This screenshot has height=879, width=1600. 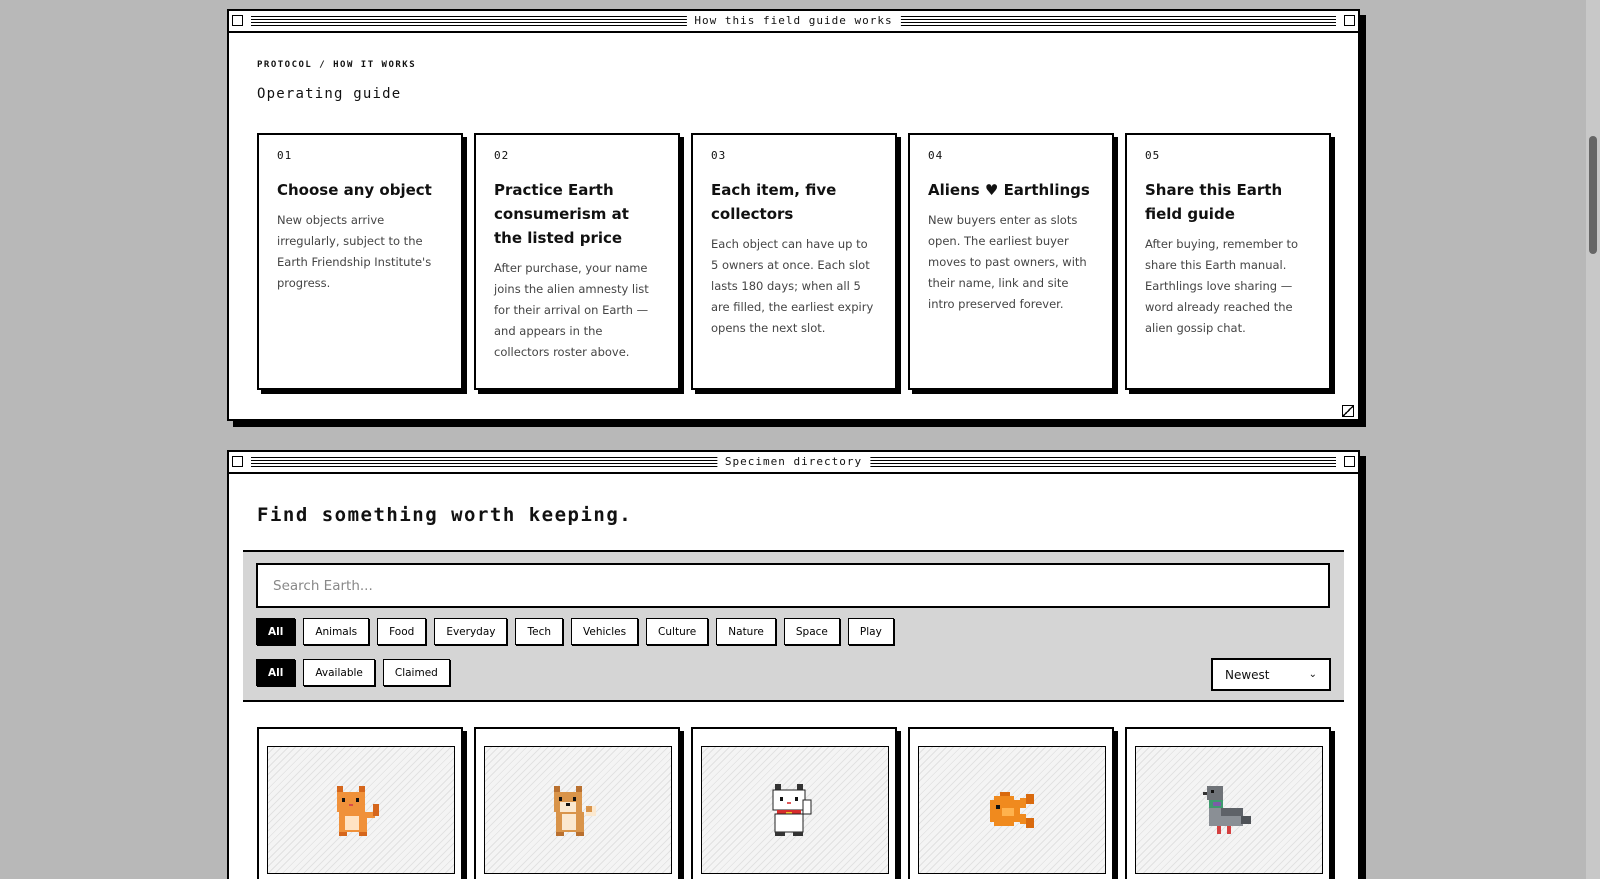 I want to click on step-title: Choose any object, so click(x=354, y=190).